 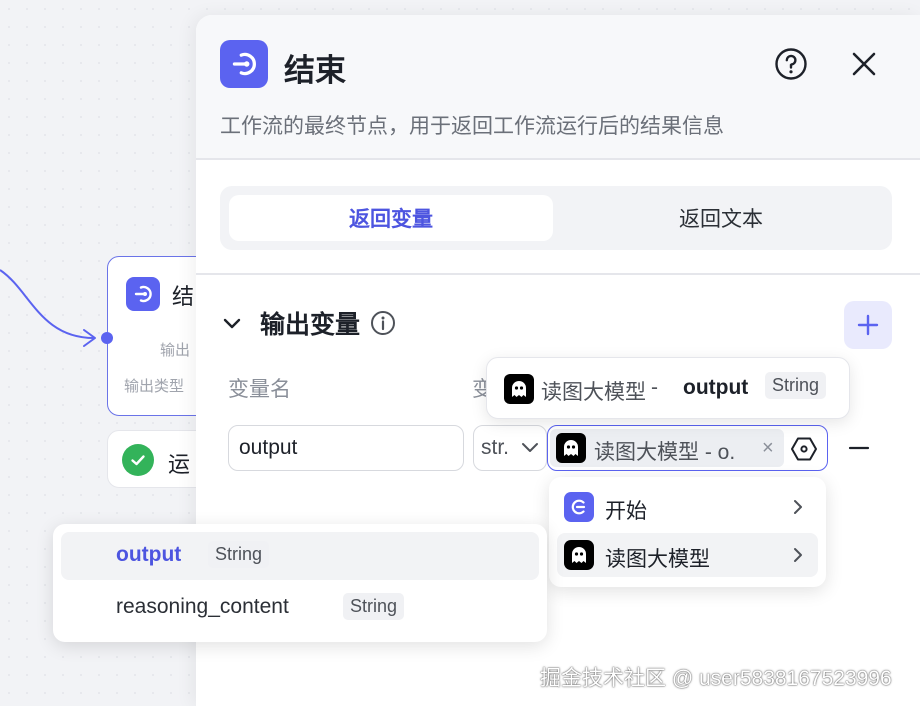 I want to click on end-node-output-label: 输出, so click(x=175, y=350).